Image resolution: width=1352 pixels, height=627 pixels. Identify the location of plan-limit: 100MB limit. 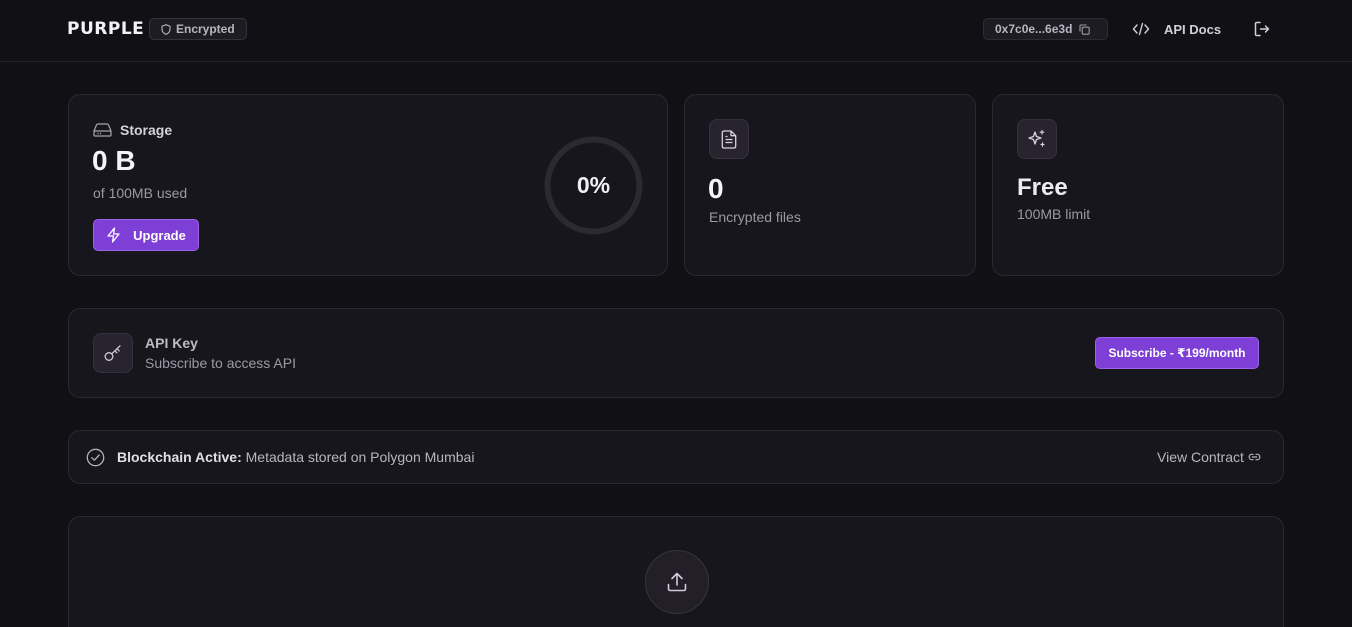
(1054, 214).